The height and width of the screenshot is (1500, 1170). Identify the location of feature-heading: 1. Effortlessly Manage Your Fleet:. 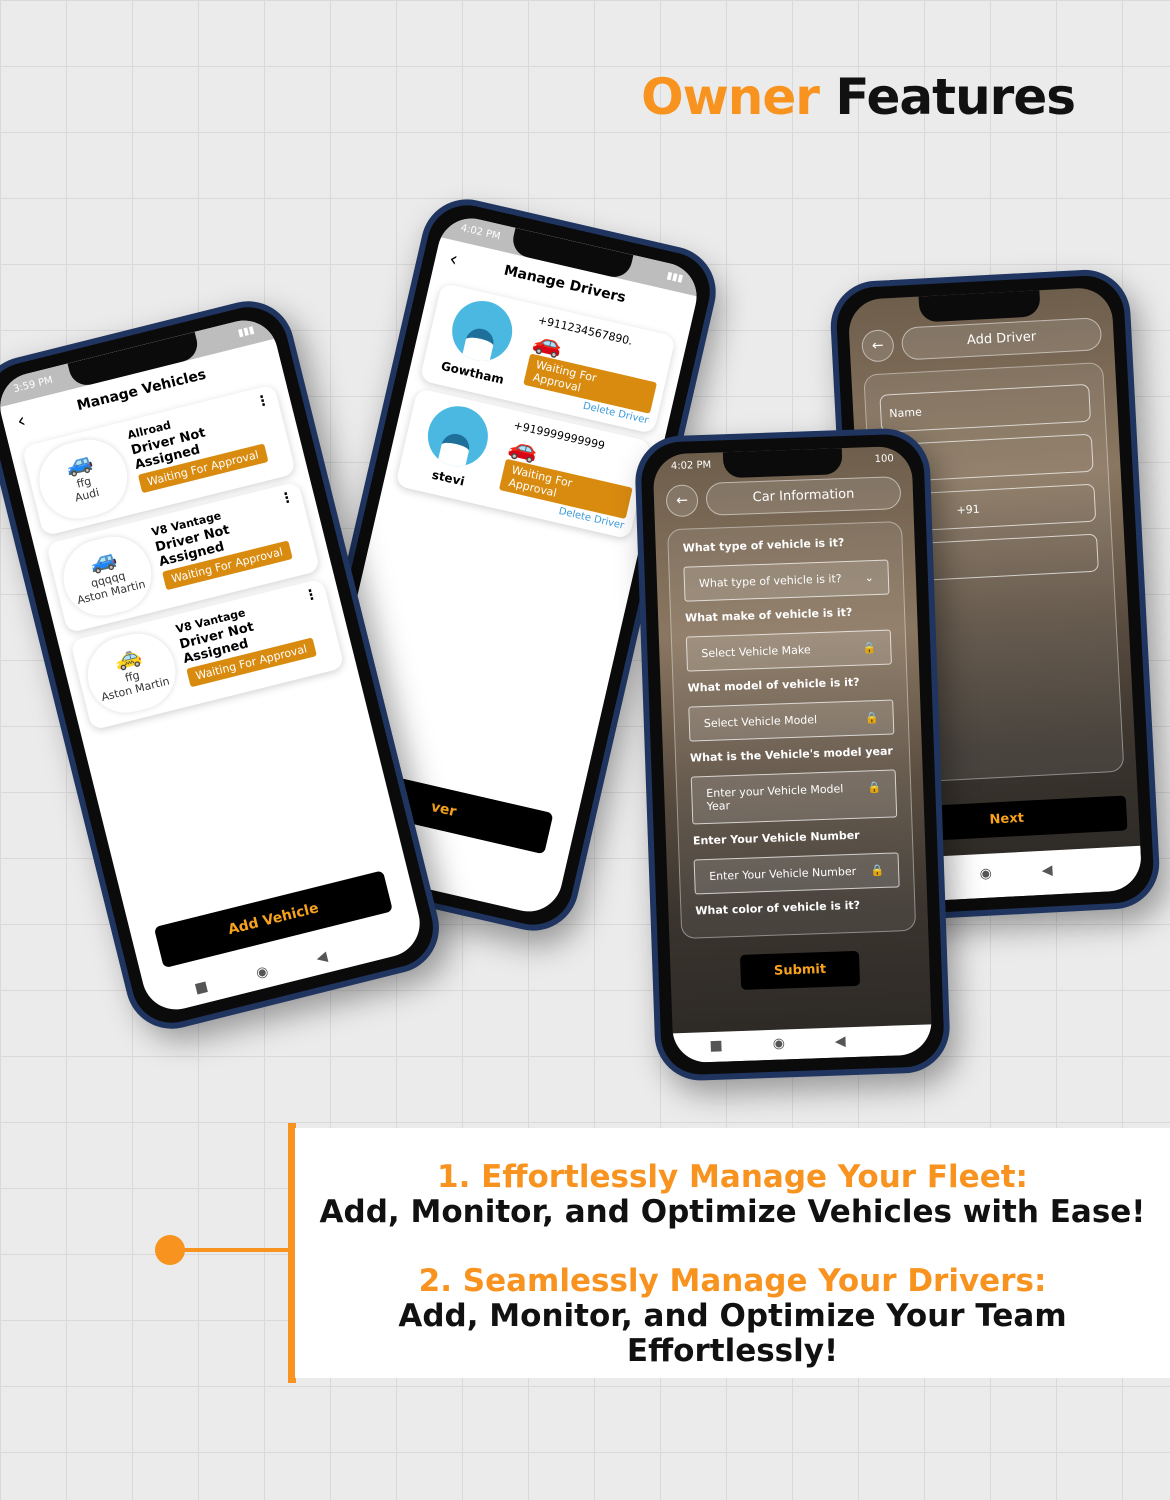
(732, 1177).